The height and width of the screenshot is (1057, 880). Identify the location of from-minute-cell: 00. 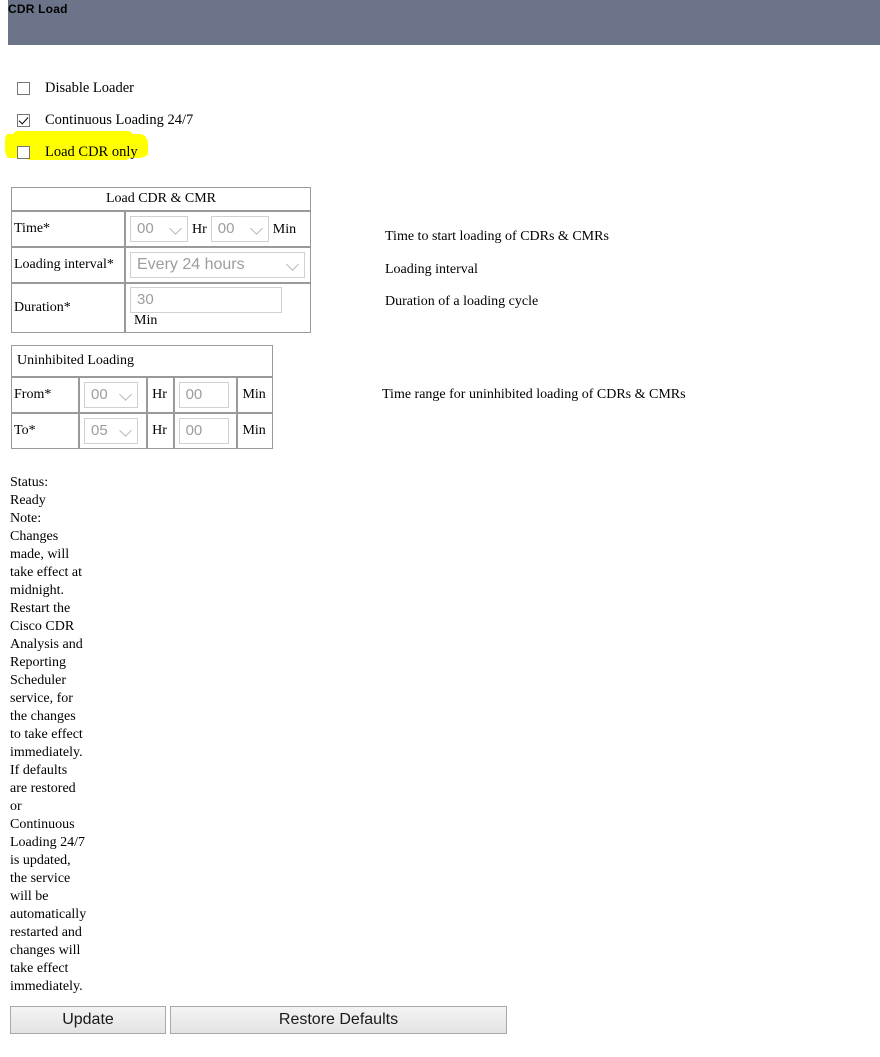
(205, 395).